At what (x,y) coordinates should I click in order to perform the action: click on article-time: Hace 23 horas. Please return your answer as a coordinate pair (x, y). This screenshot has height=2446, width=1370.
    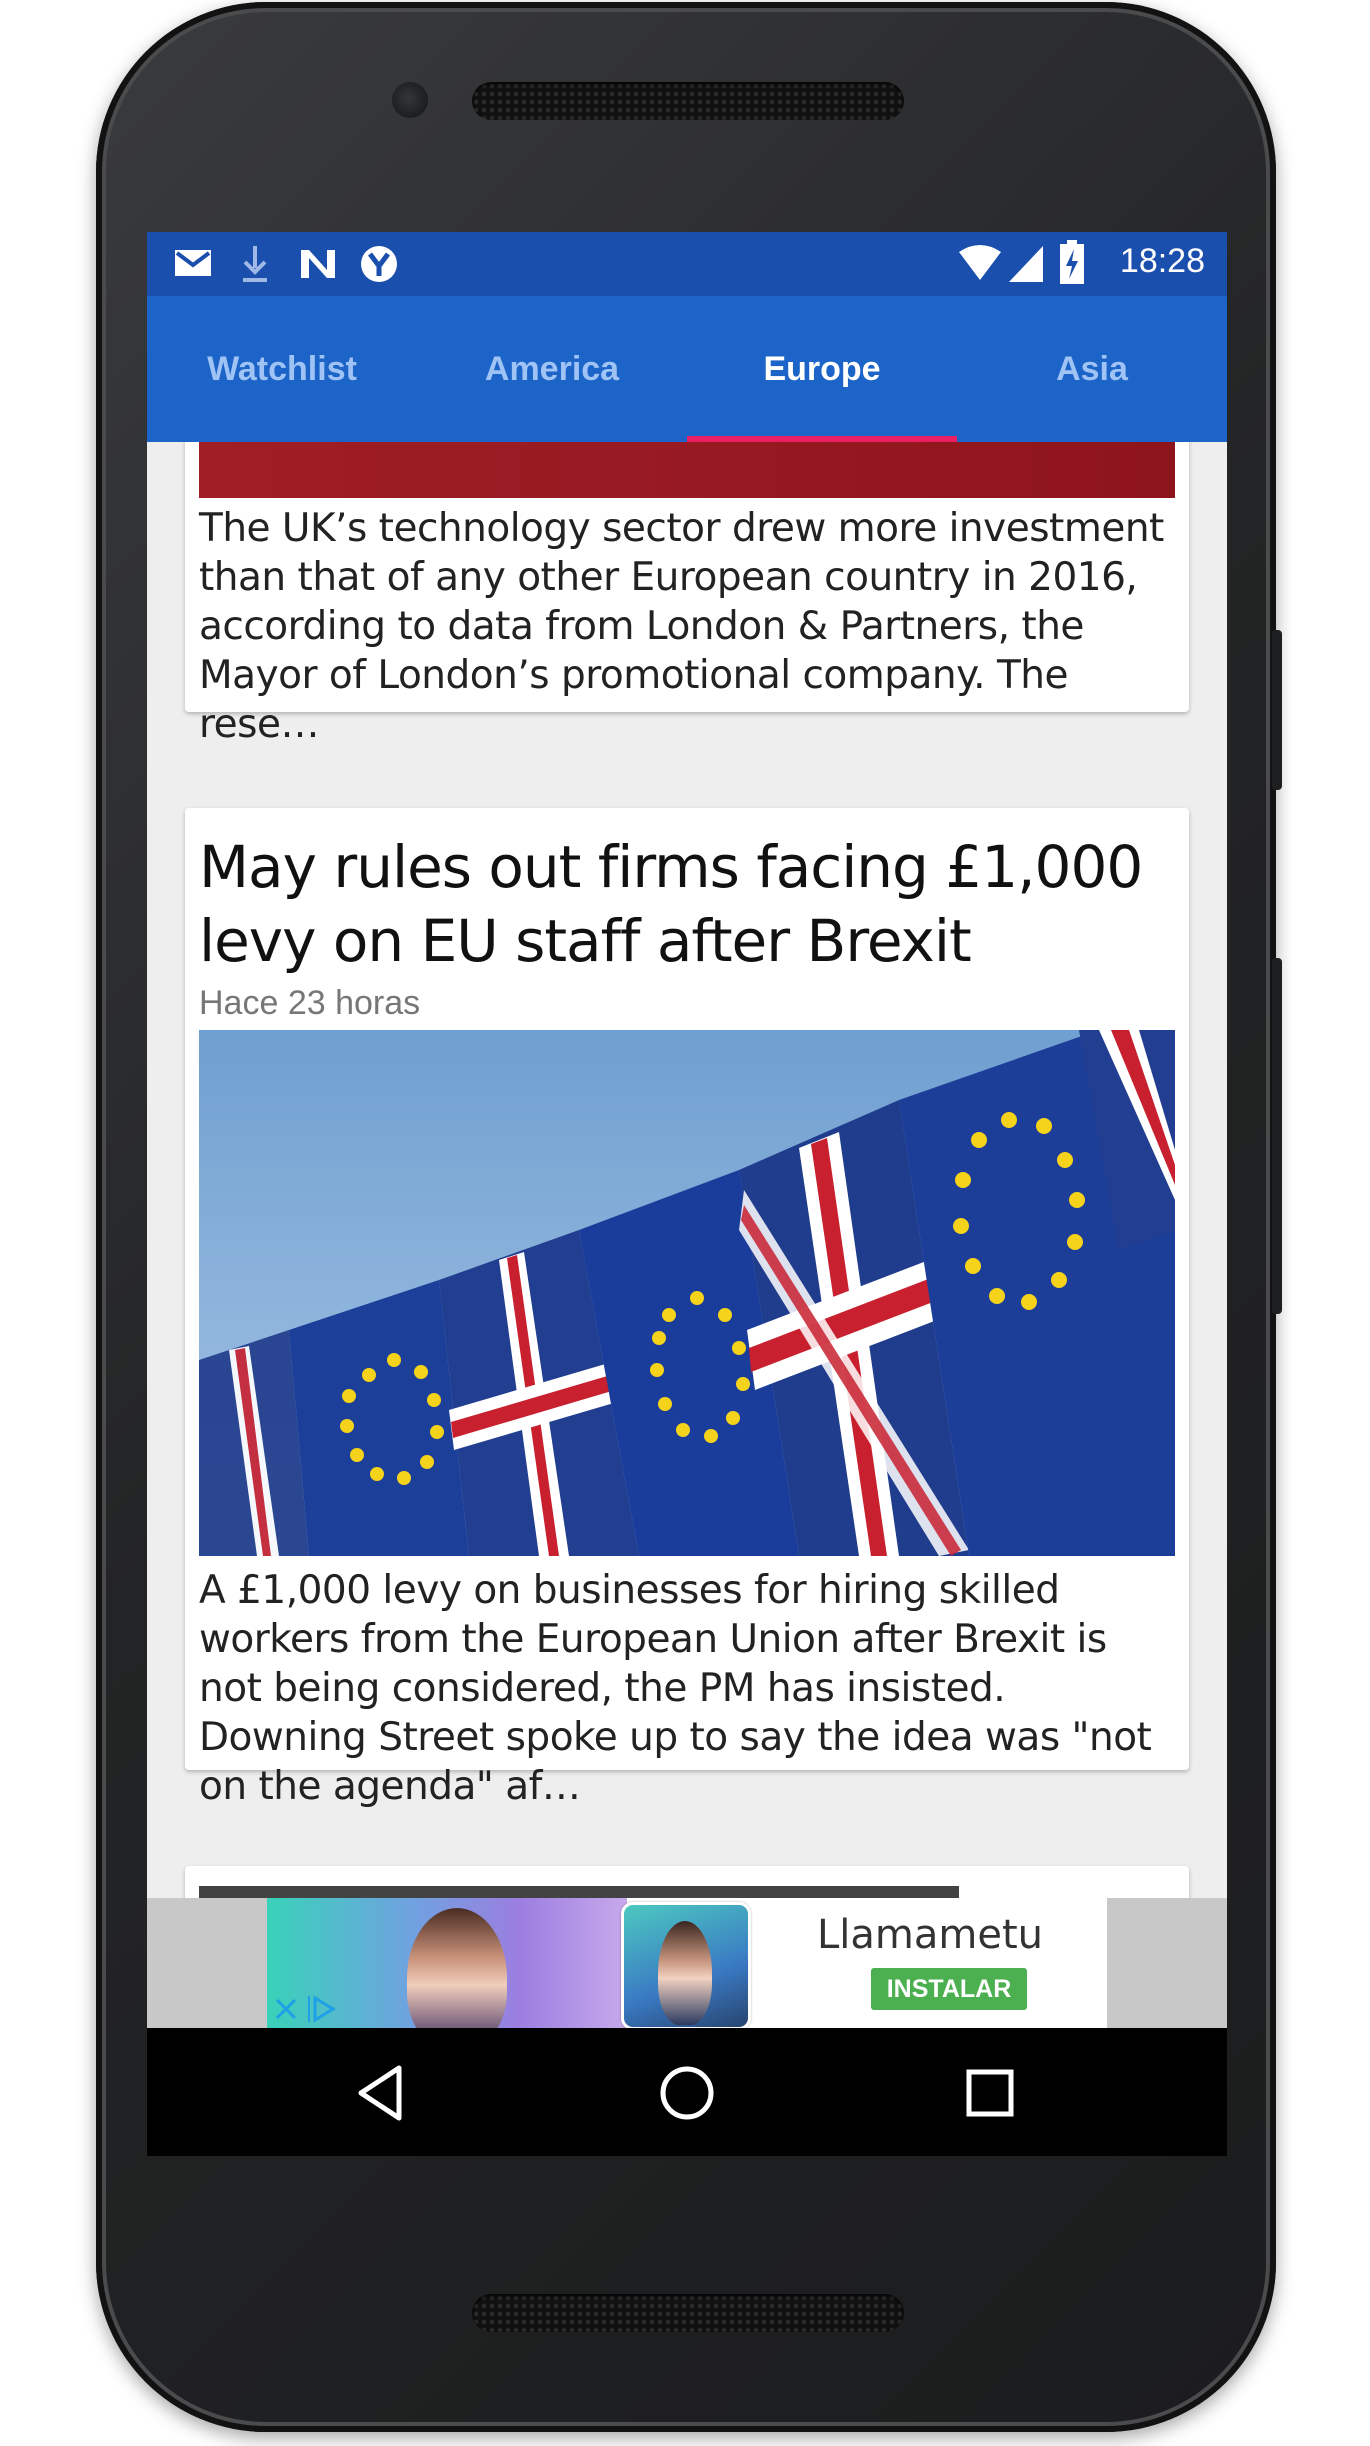
    Looking at the image, I should click on (310, 1003).